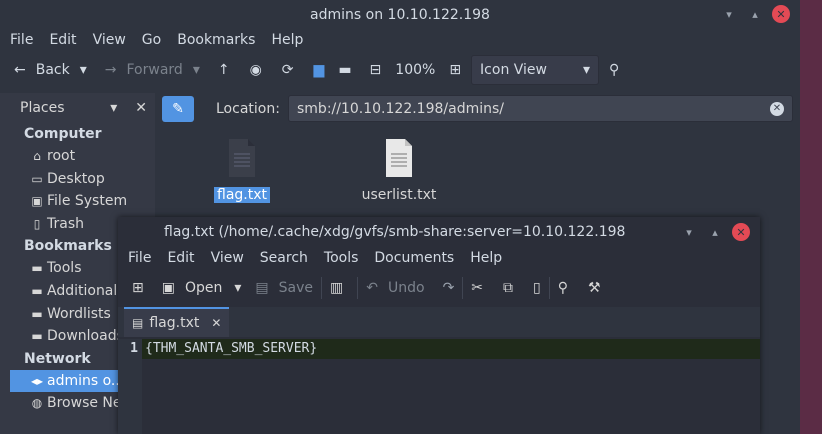 The height and width of the screenshot is (434, 822). I want to click on tab-flag-txt: ▤ flag.txt ✕, so click(177, 322).